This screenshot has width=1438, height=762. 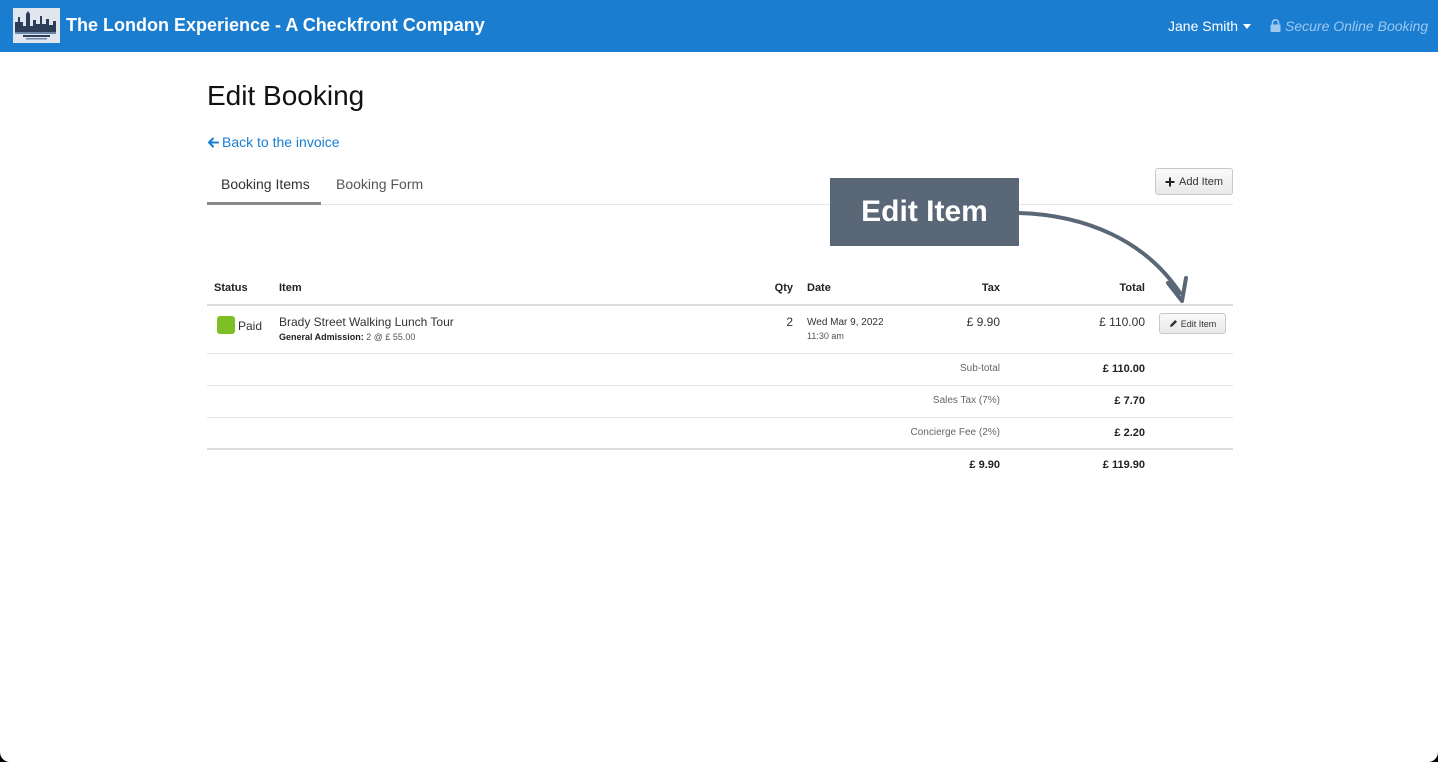 I want to click on edit-item-button: Edit Item, so click(x=1192, y=323).